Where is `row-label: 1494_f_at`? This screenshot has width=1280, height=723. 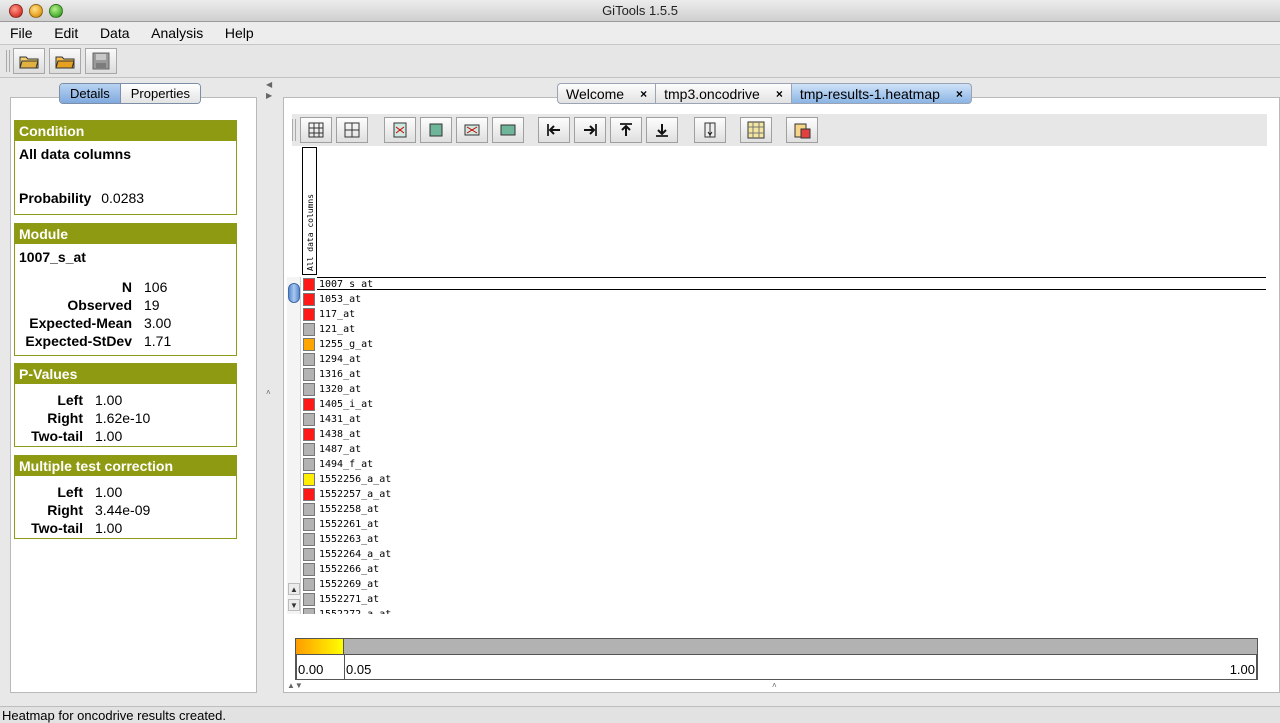
row-label: 1494_f_at is located at coordinates (346, 464).